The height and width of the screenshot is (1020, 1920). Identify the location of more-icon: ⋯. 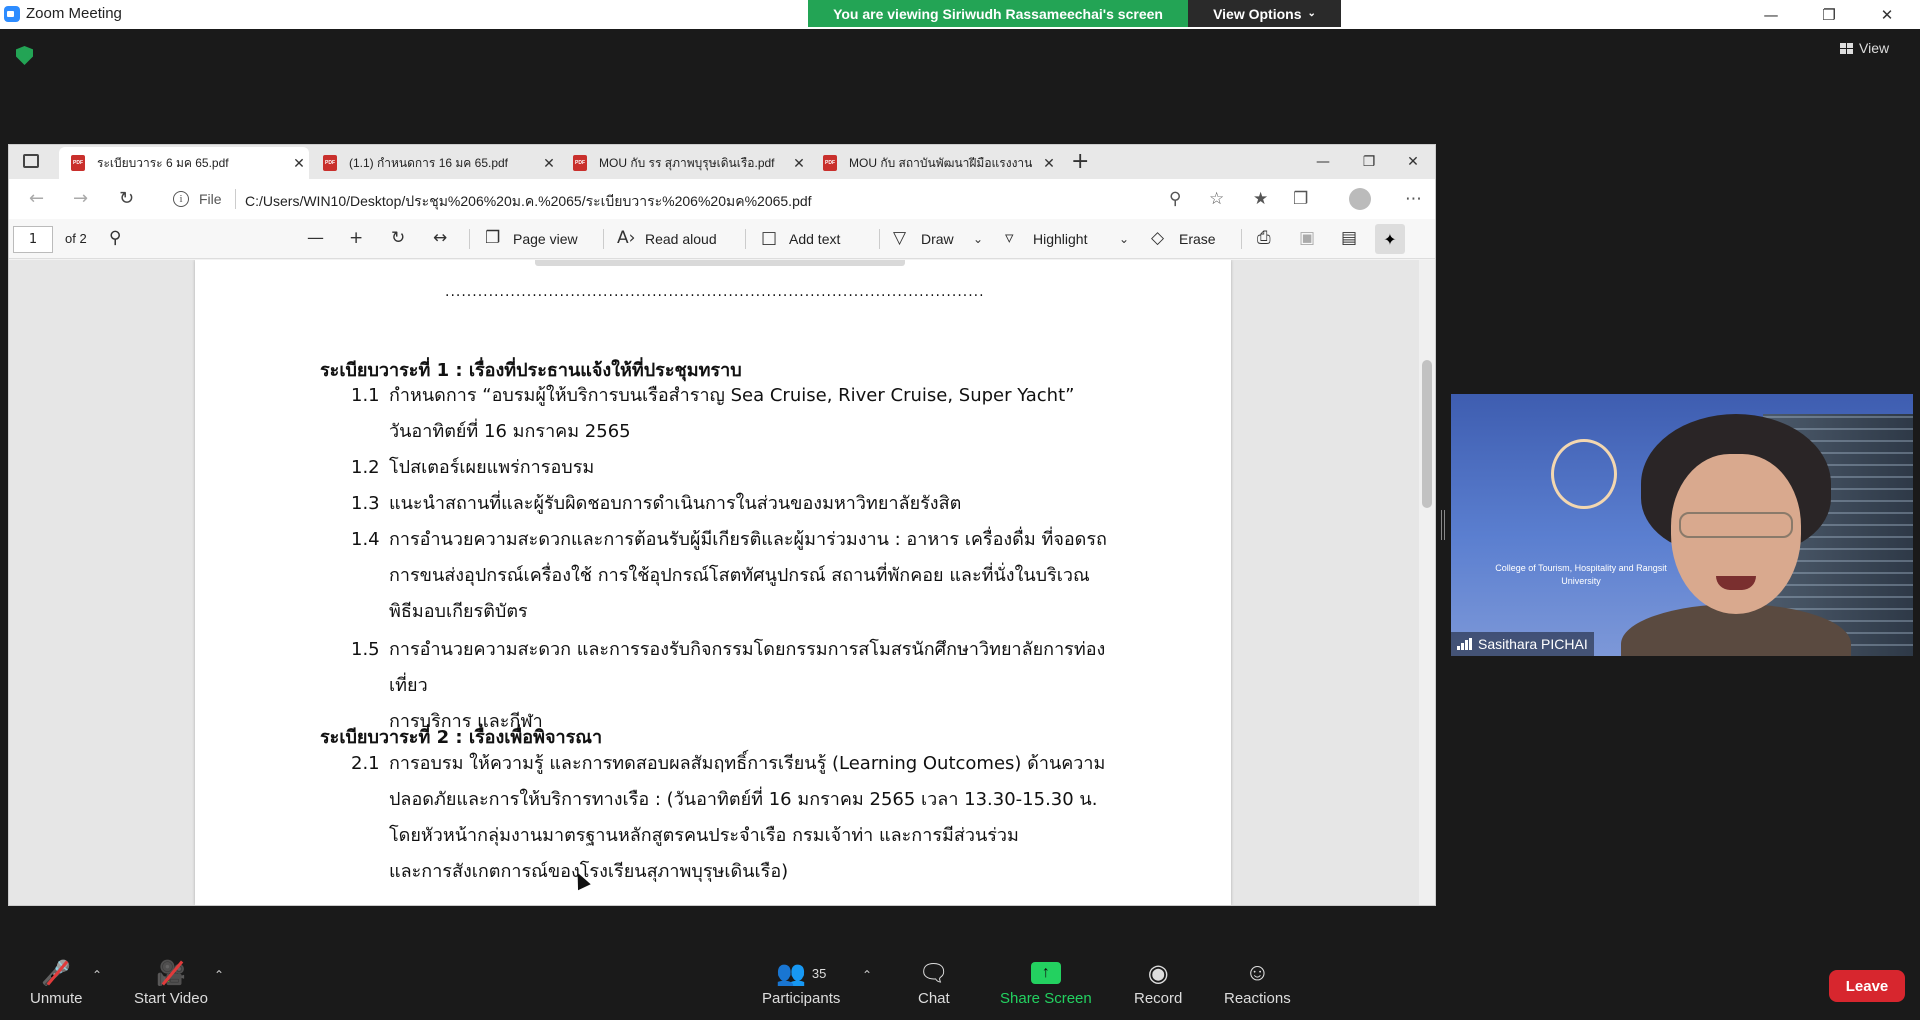
(1413, 199).